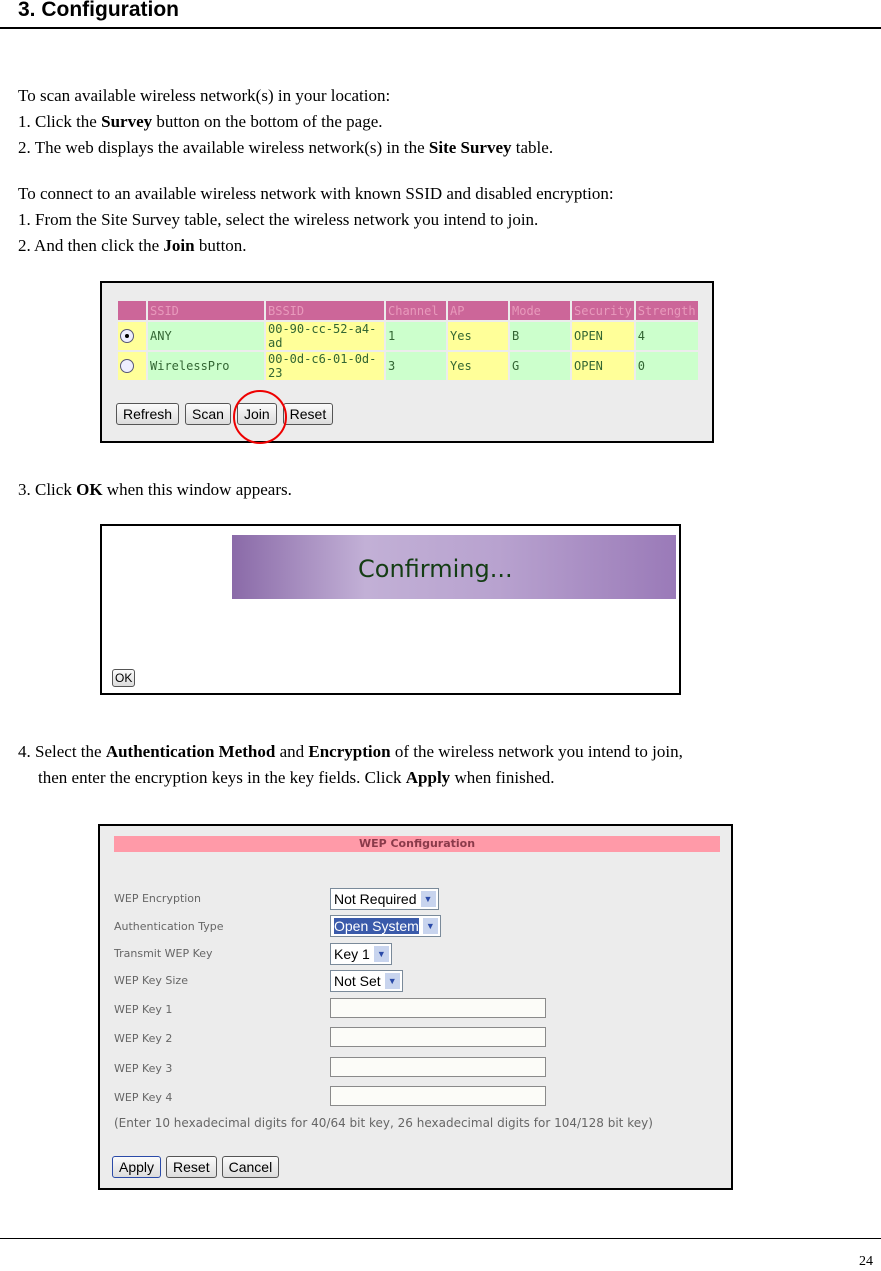 The image size is (881, 1271). I want to click on section-heading: 3. Configuration, so click(98, 10).